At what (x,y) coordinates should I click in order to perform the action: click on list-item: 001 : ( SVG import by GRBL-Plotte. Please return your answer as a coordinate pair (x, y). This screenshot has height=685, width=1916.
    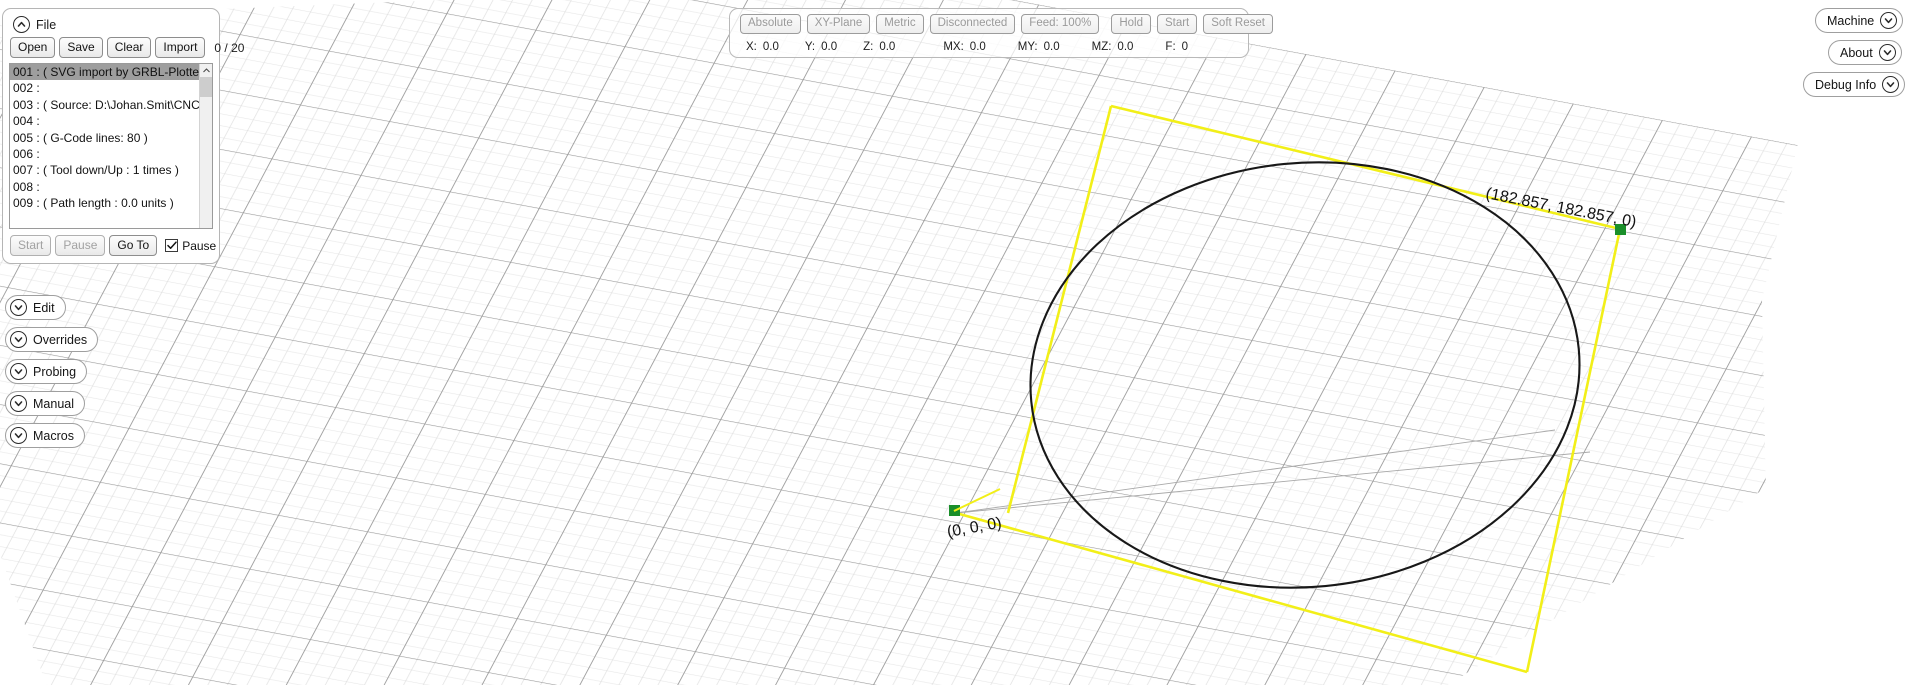
    Looking at the image, I should click on (104, 72).